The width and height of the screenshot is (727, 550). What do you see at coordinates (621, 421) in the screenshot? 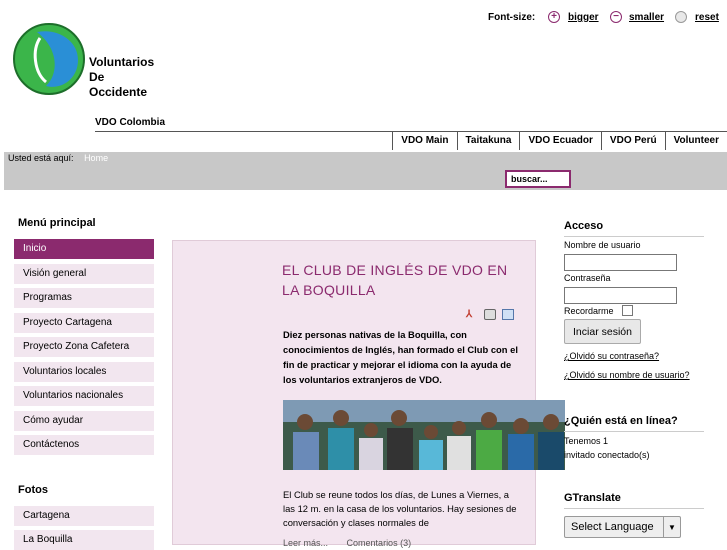
I see `online-heading: ¿Quién está en línea?` at bounding box center [621, 421].